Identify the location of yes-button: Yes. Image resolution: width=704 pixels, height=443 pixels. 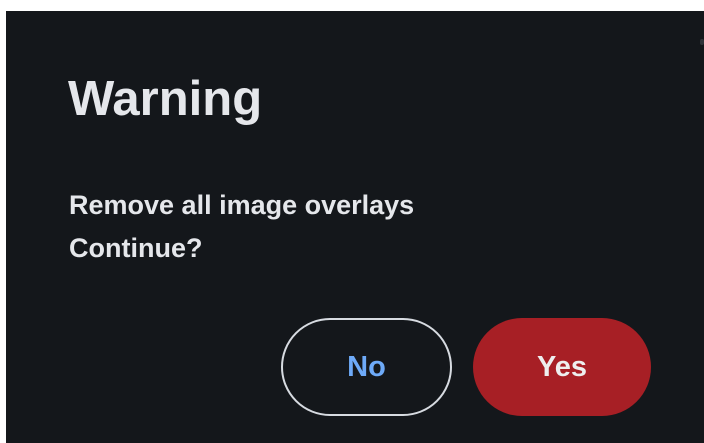
(562, 367).